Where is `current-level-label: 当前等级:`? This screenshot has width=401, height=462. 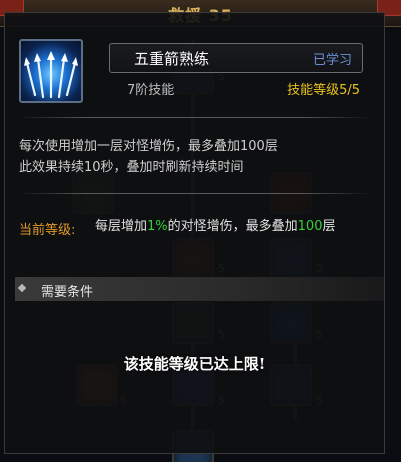 current-level-label: 当前等级: is located at coordinates (47, 230).